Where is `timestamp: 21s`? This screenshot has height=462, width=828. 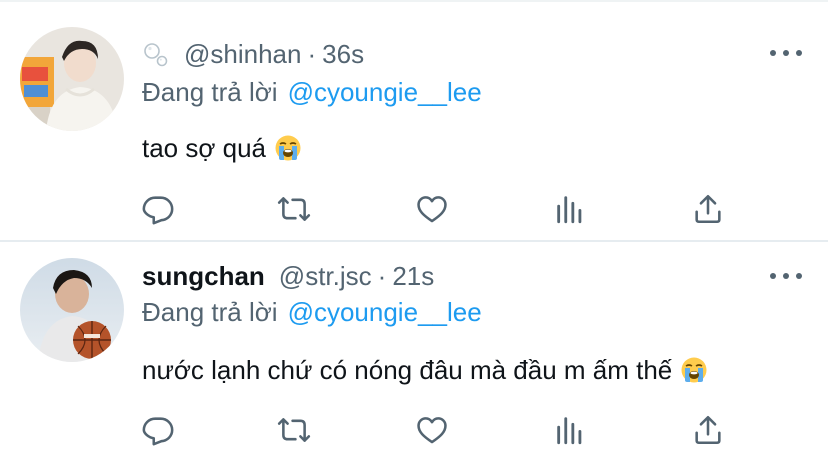
timestamp: 21s is located at coordinates (413, 276).